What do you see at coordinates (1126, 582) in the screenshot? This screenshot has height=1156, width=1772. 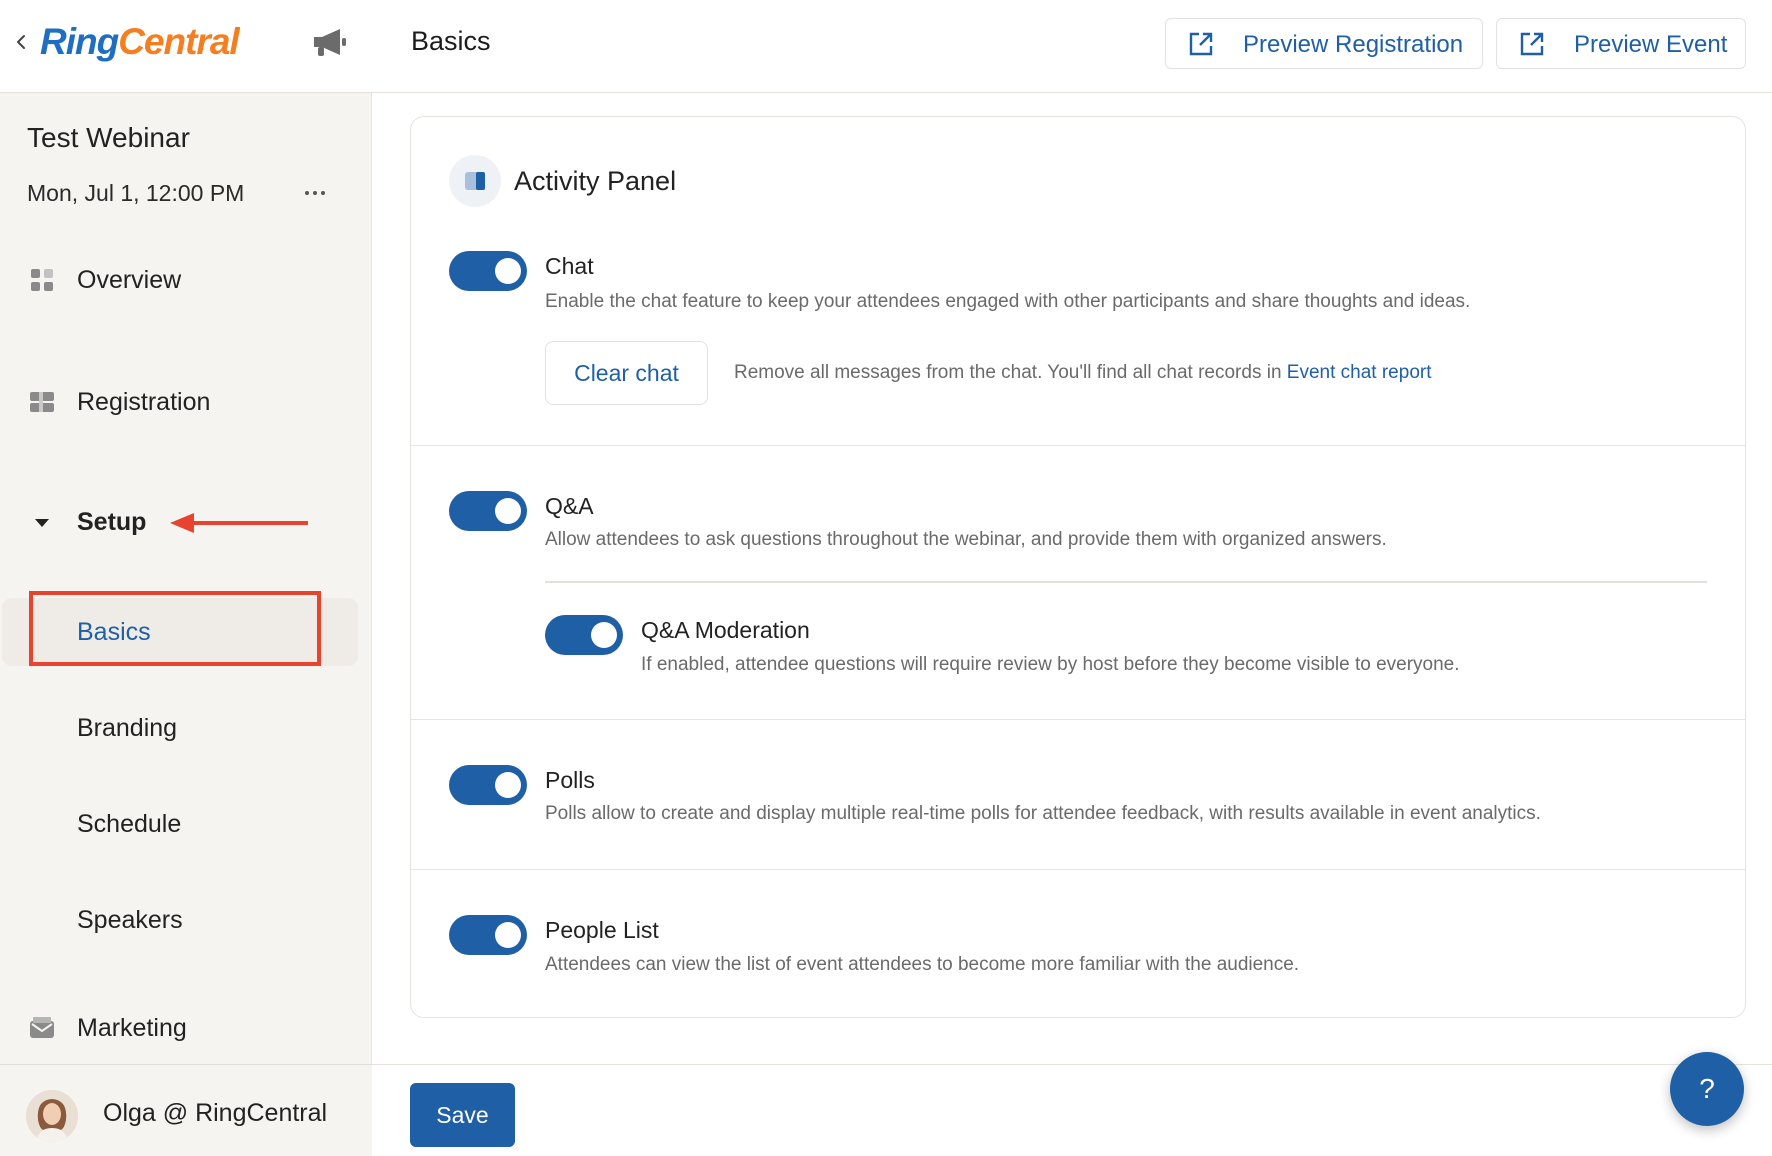 I see `sub-divider` at bounding box center [1126, 582].